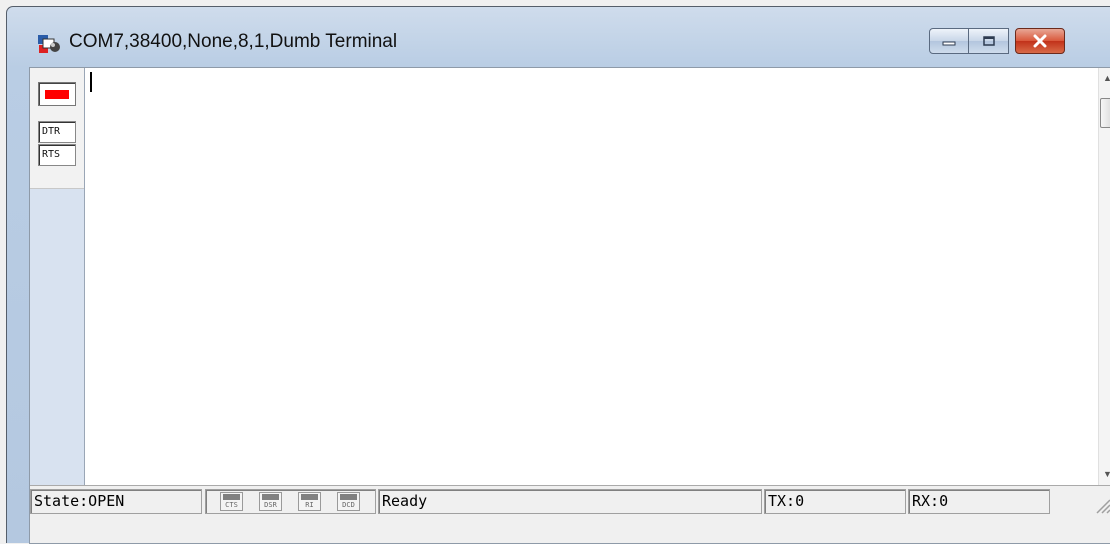 This screenshot has width=1110, height=544. I want to click on modem-lights: CTS DSR RI DCD, so click(290, 501).